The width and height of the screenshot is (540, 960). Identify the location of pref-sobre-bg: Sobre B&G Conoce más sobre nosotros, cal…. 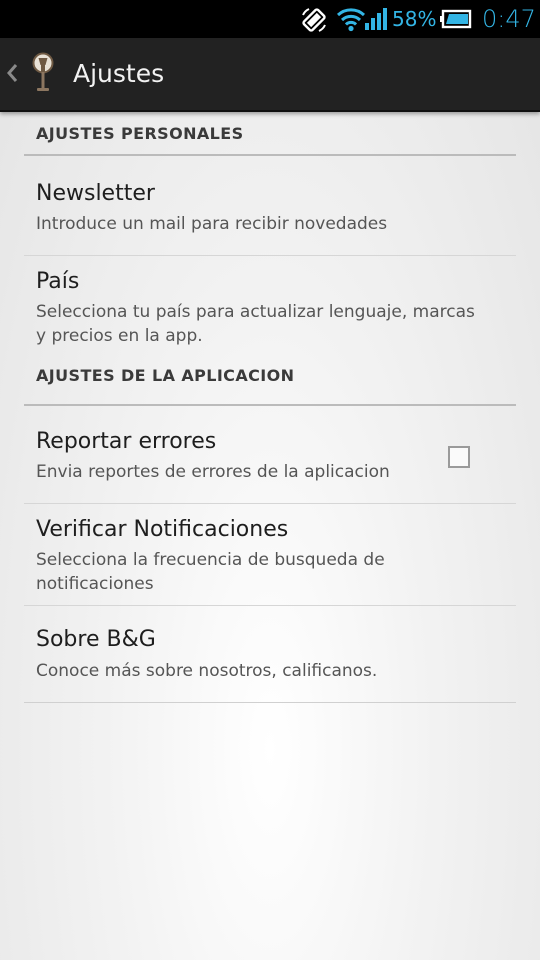
(270, 654).